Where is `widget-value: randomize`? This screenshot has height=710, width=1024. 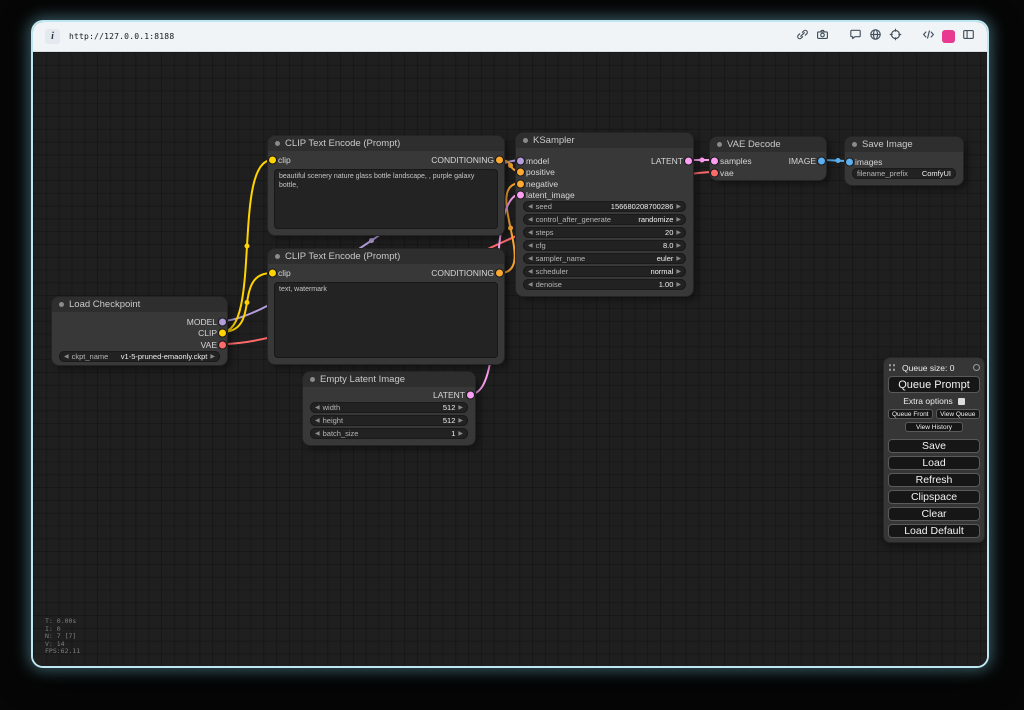 widget-value: randomize is located at coordinates (656, 219).